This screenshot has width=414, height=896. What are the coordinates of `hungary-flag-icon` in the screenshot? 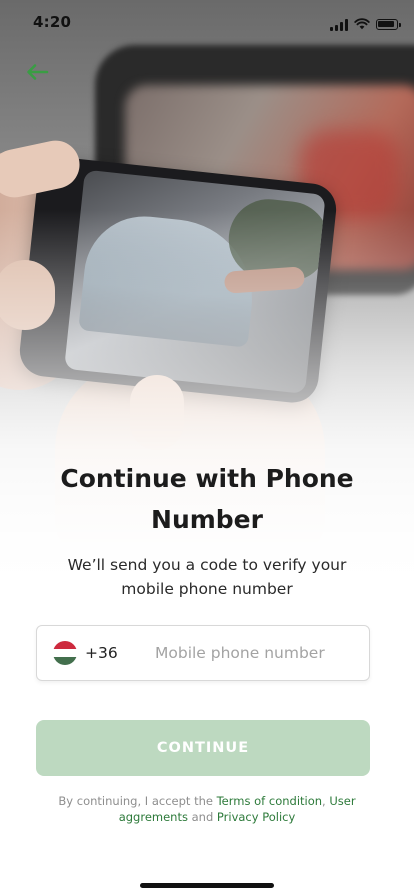 It's located at (65, 653).